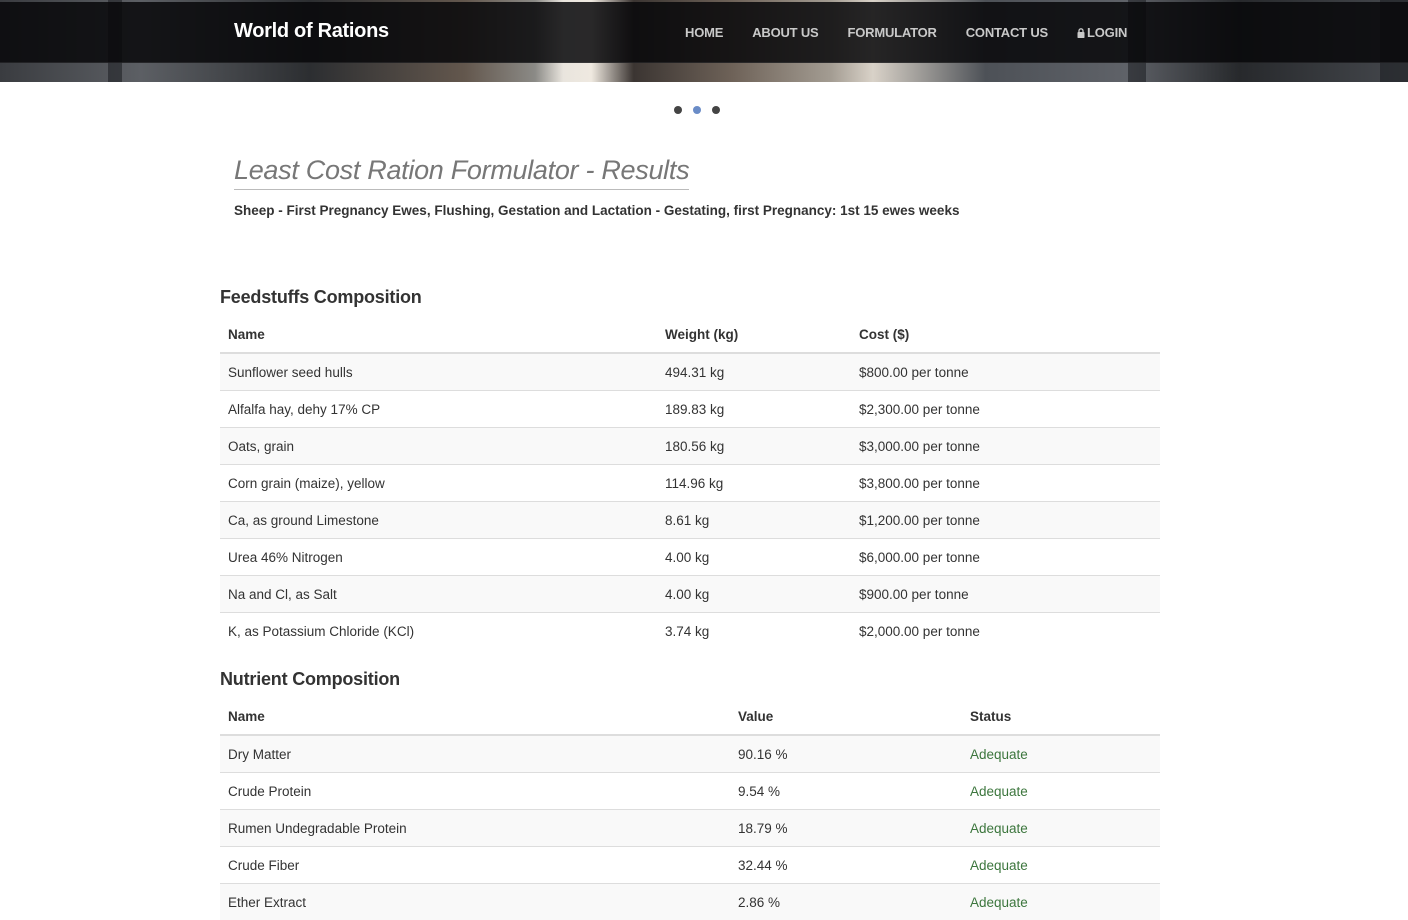  Describe the element at coordinates (754, 631) in the screenshot. I see `weight-cell: 3.74 kg` at that location.